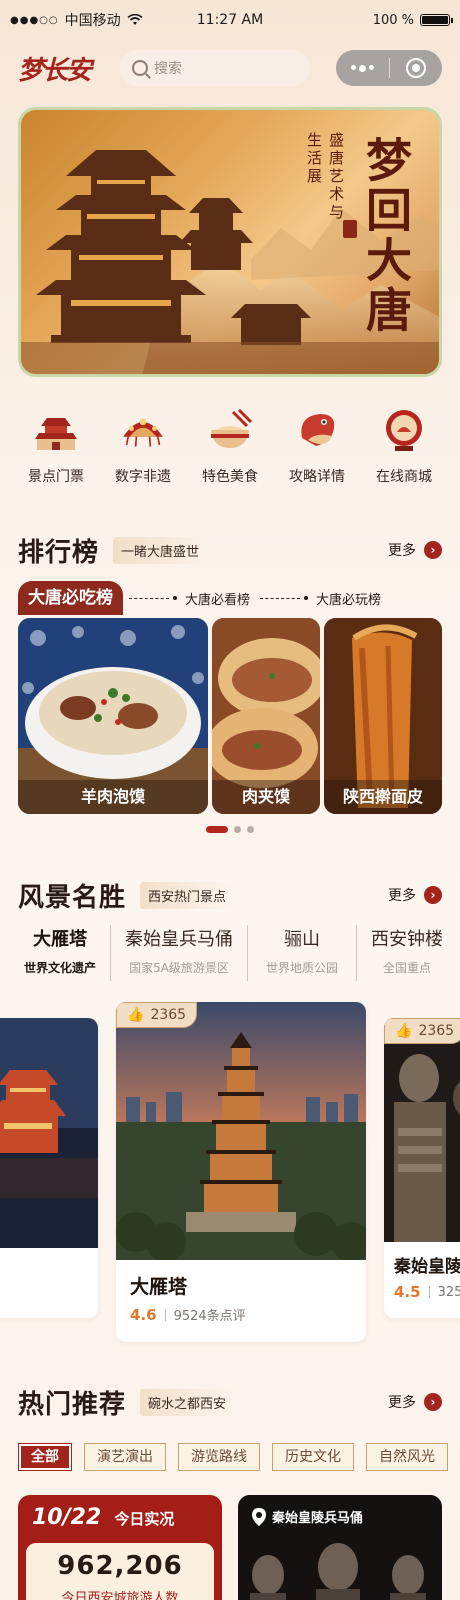 The width and height of the screenshot is (460, 1600). I want to click on hot-cards: 10/22 今日实况 962,206 今日西安城旅游人数 秦始皇陵兵马俑, so click(230, 1547).